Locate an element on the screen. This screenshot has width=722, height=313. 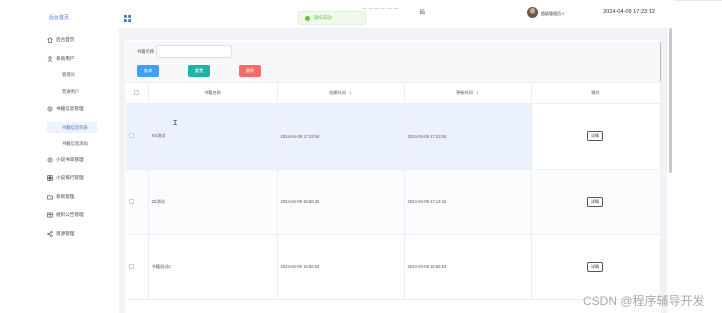
header-book-name: 书籍名称 is located at coordinates (213, 93).